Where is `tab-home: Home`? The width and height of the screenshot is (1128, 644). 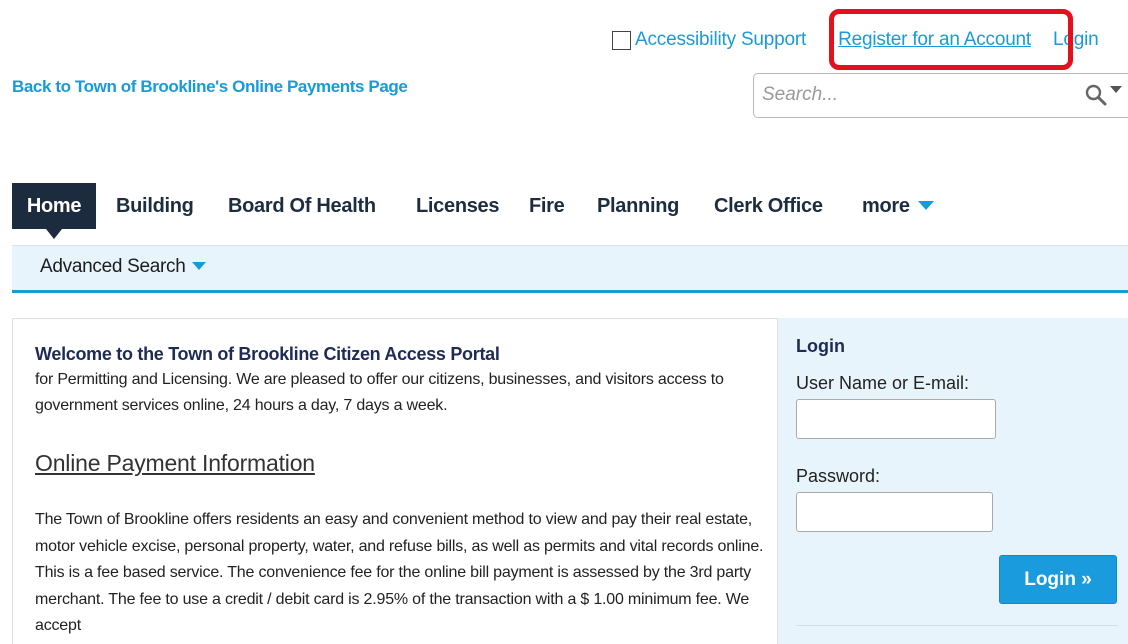 tab-home: Home is located at coordinates (54, 206).